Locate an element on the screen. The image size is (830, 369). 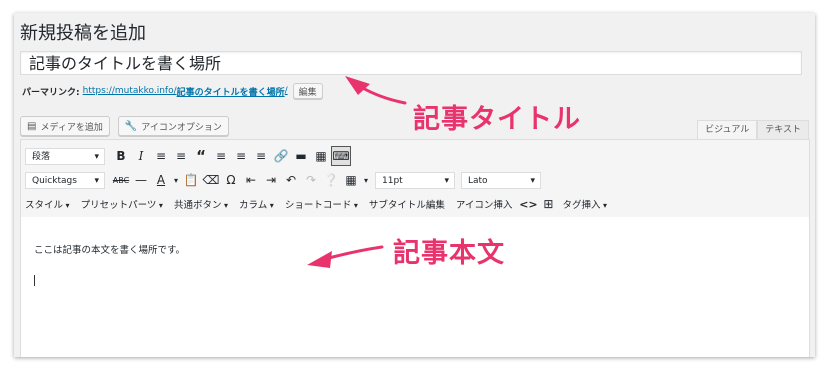
annotation-title: 記事タイトル is located at coordinates (497, 119).